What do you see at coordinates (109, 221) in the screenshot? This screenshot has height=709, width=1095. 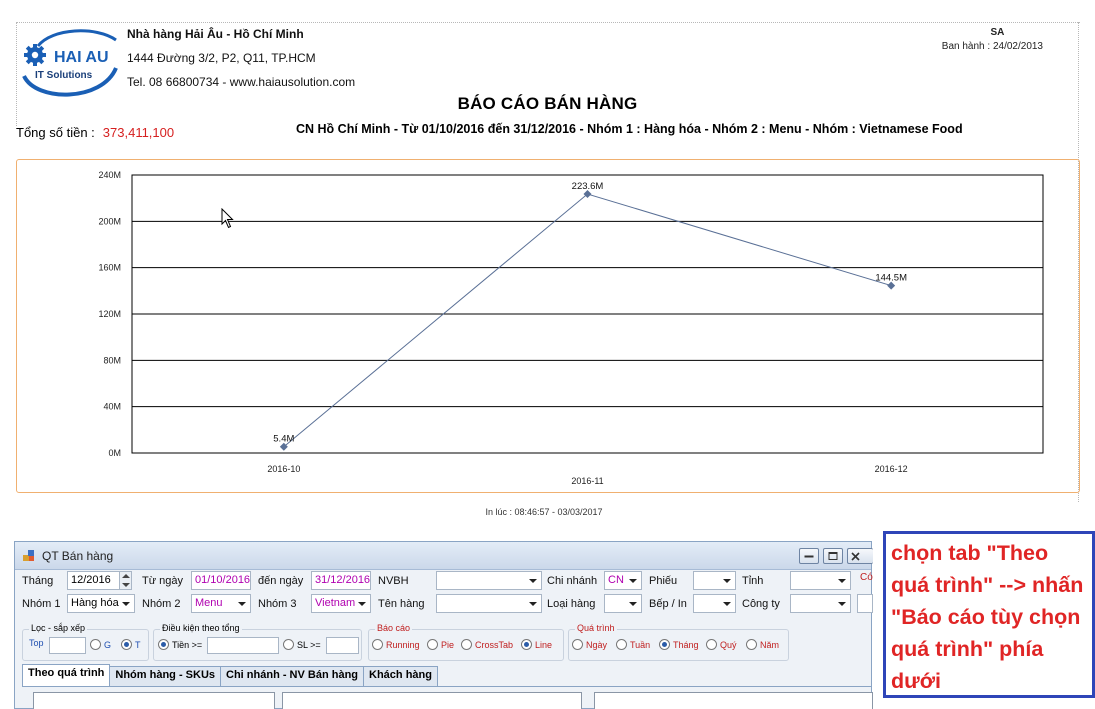 I see `y-tick-label: 200M` at bounding box center [109, 221].